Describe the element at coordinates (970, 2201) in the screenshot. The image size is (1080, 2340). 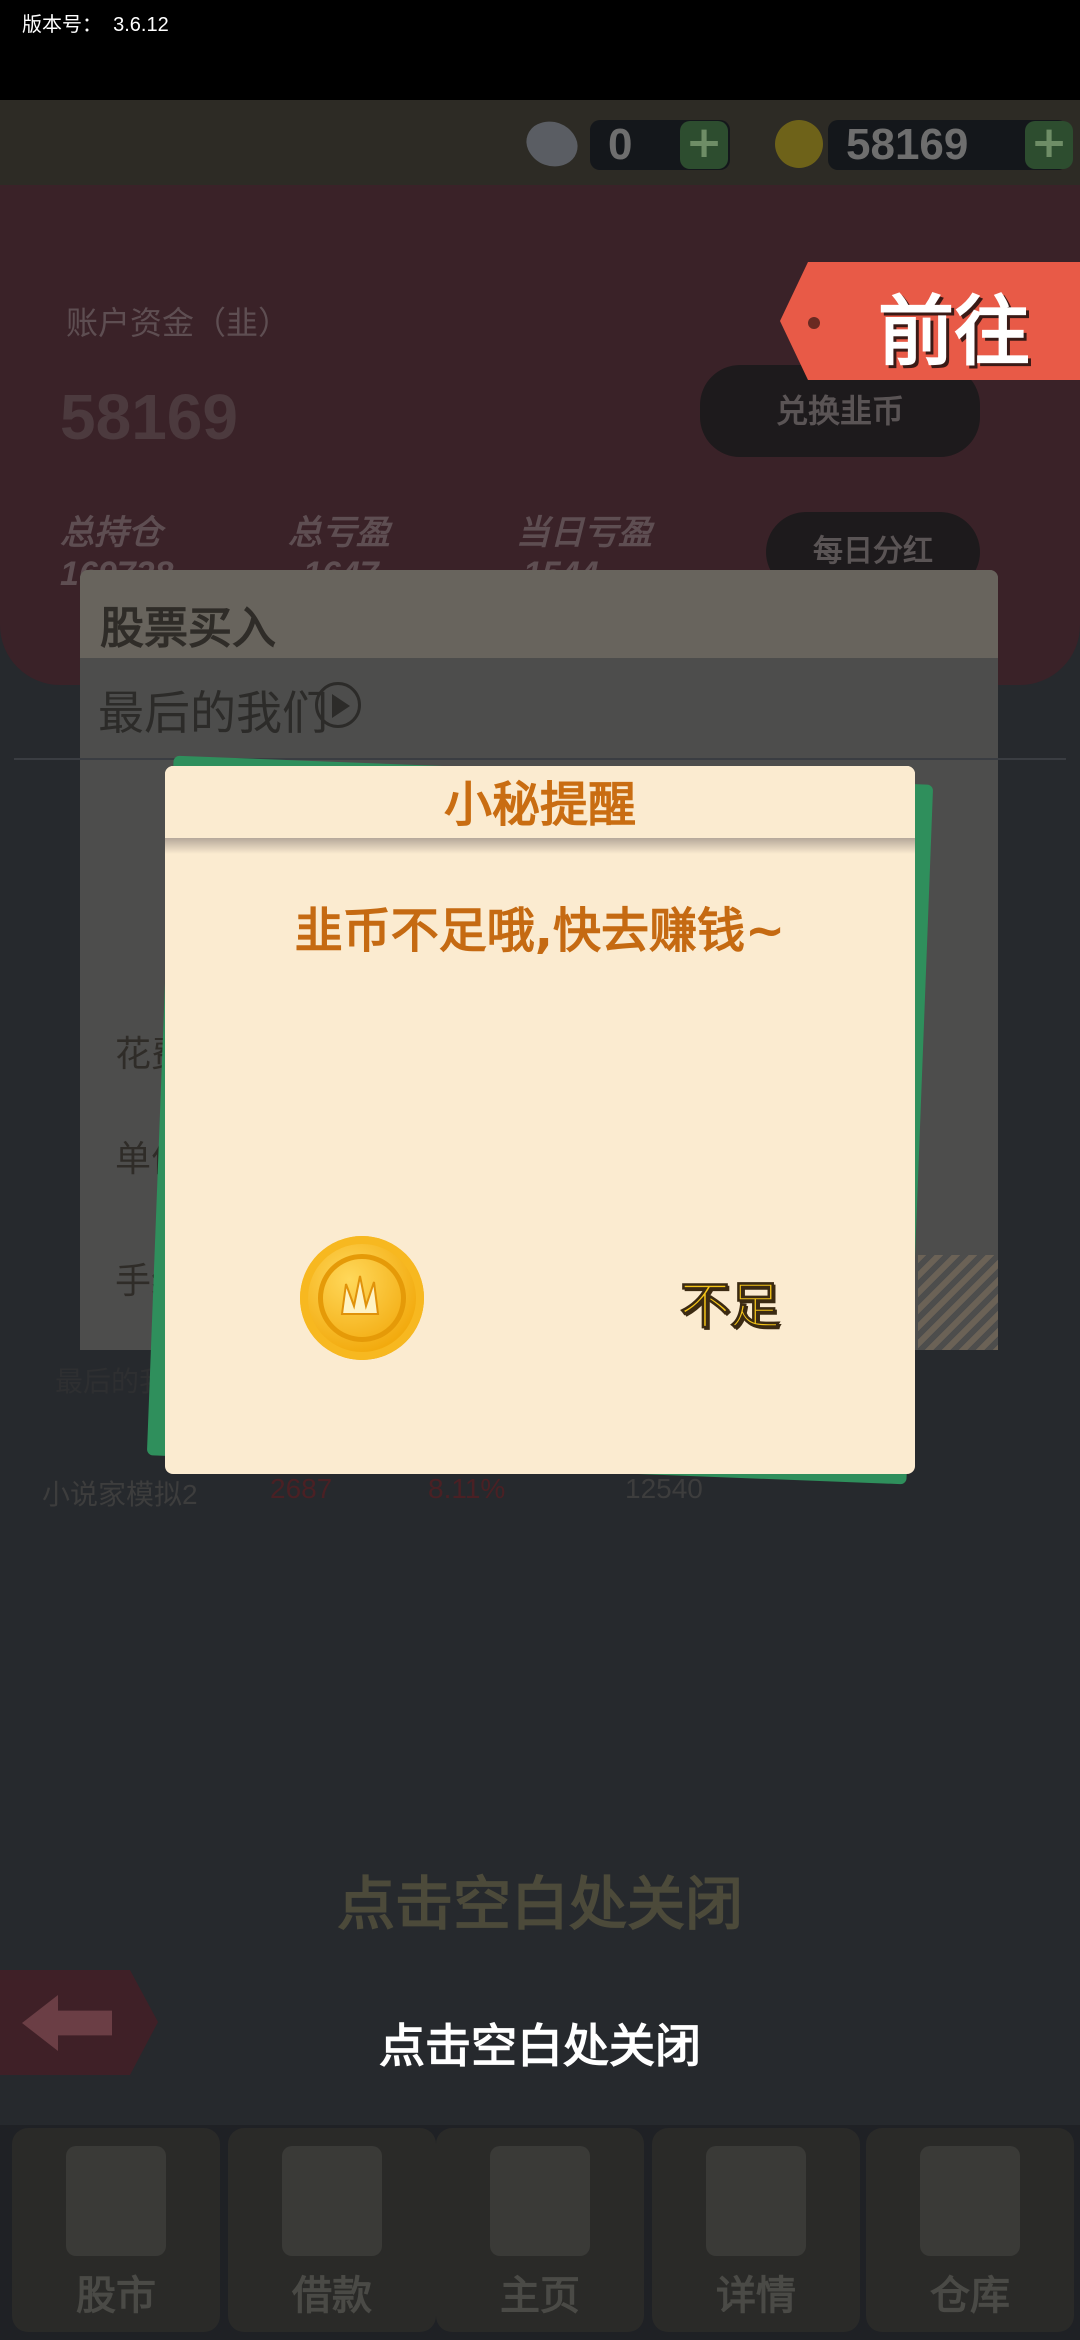
I see `warehouse-icon` at that location.